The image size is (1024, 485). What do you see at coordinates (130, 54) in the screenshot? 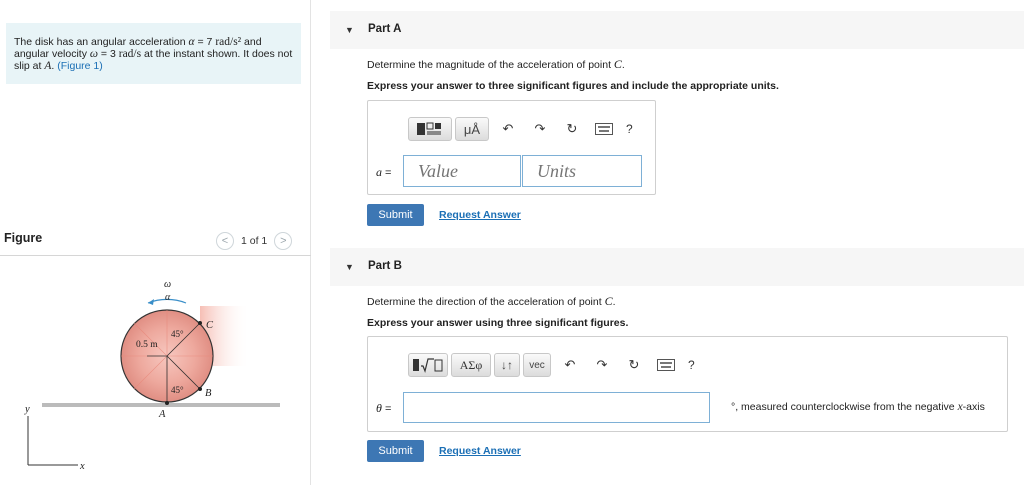
I see `omega-unit: rad/s` at bounding box center [130, 54].